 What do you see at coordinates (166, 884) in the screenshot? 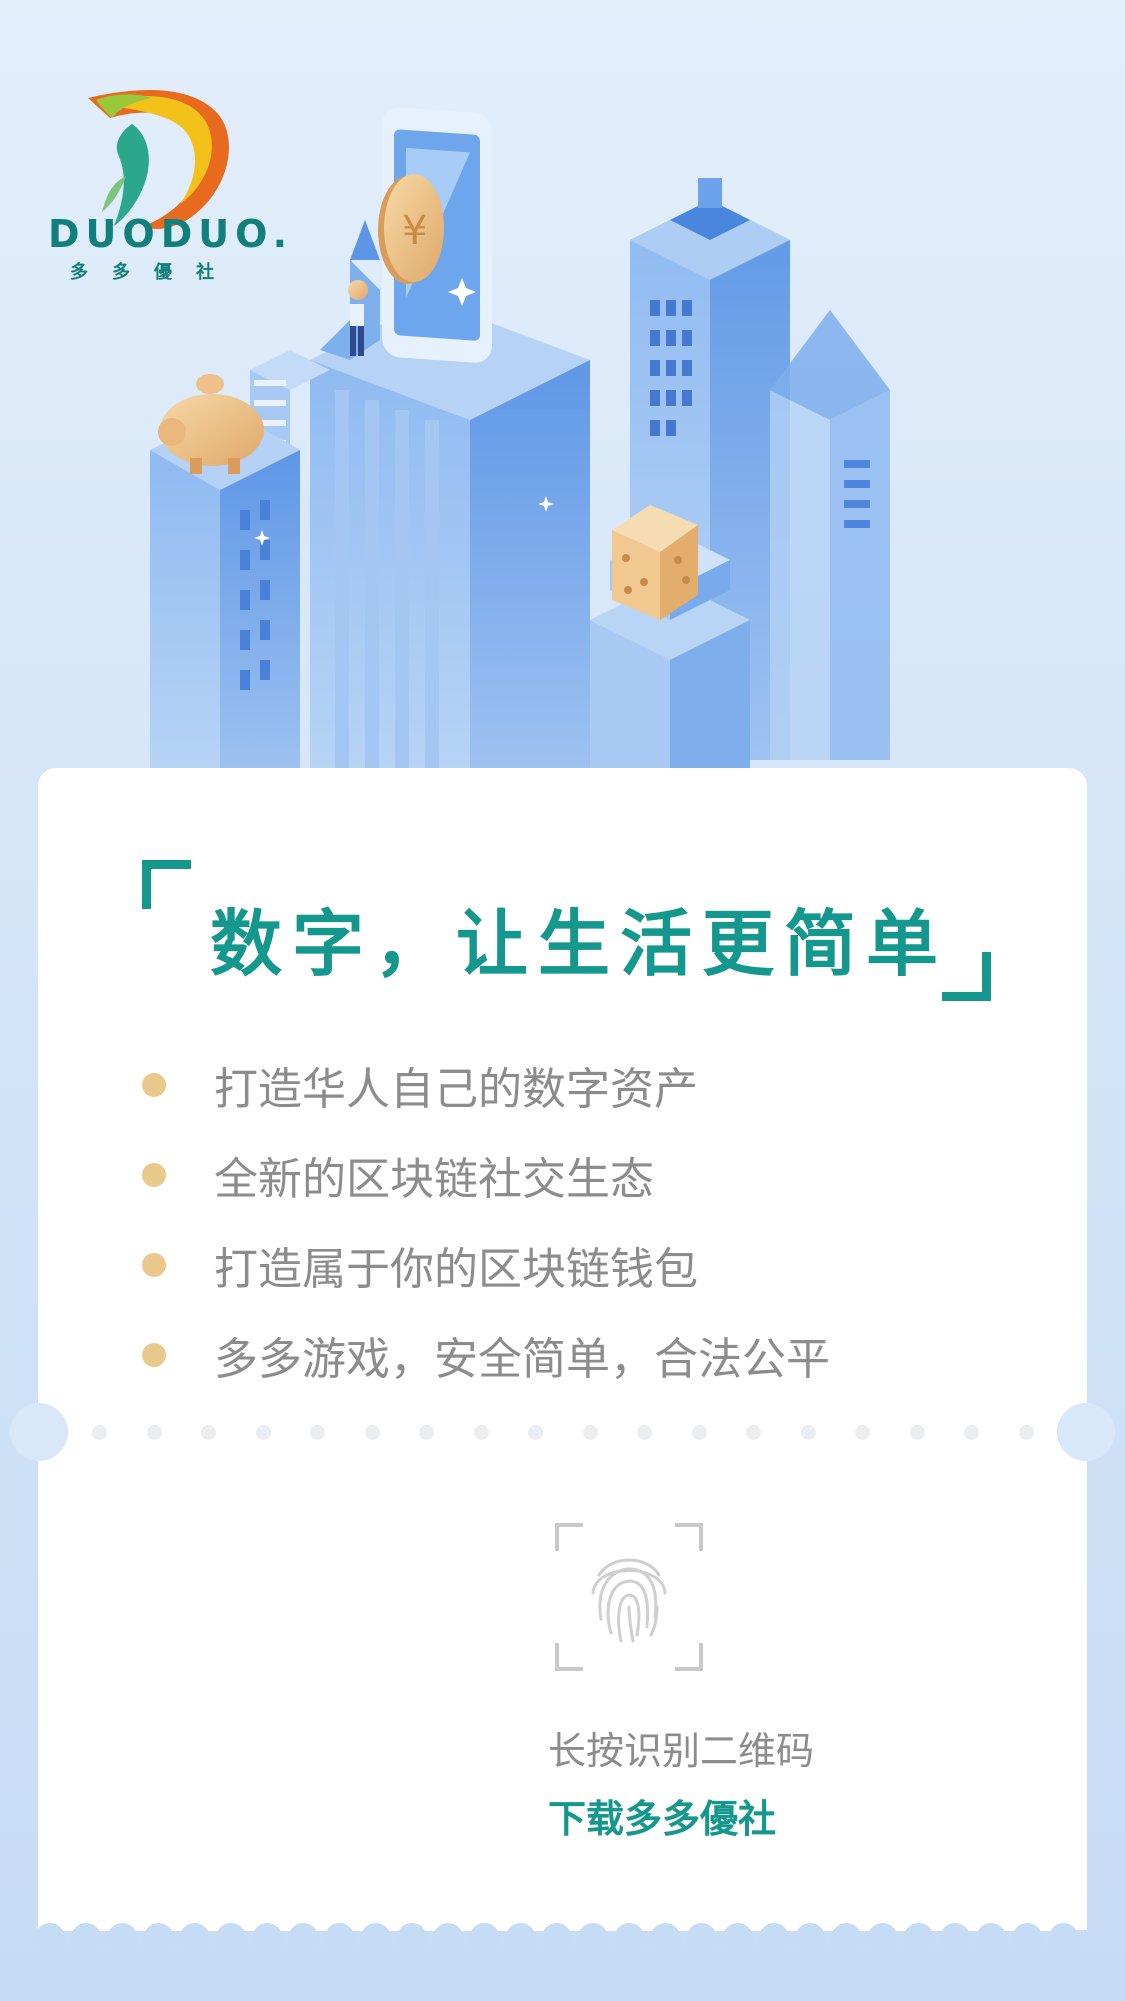
I see `quote-bracket-open` at bounding box center [166, 884].